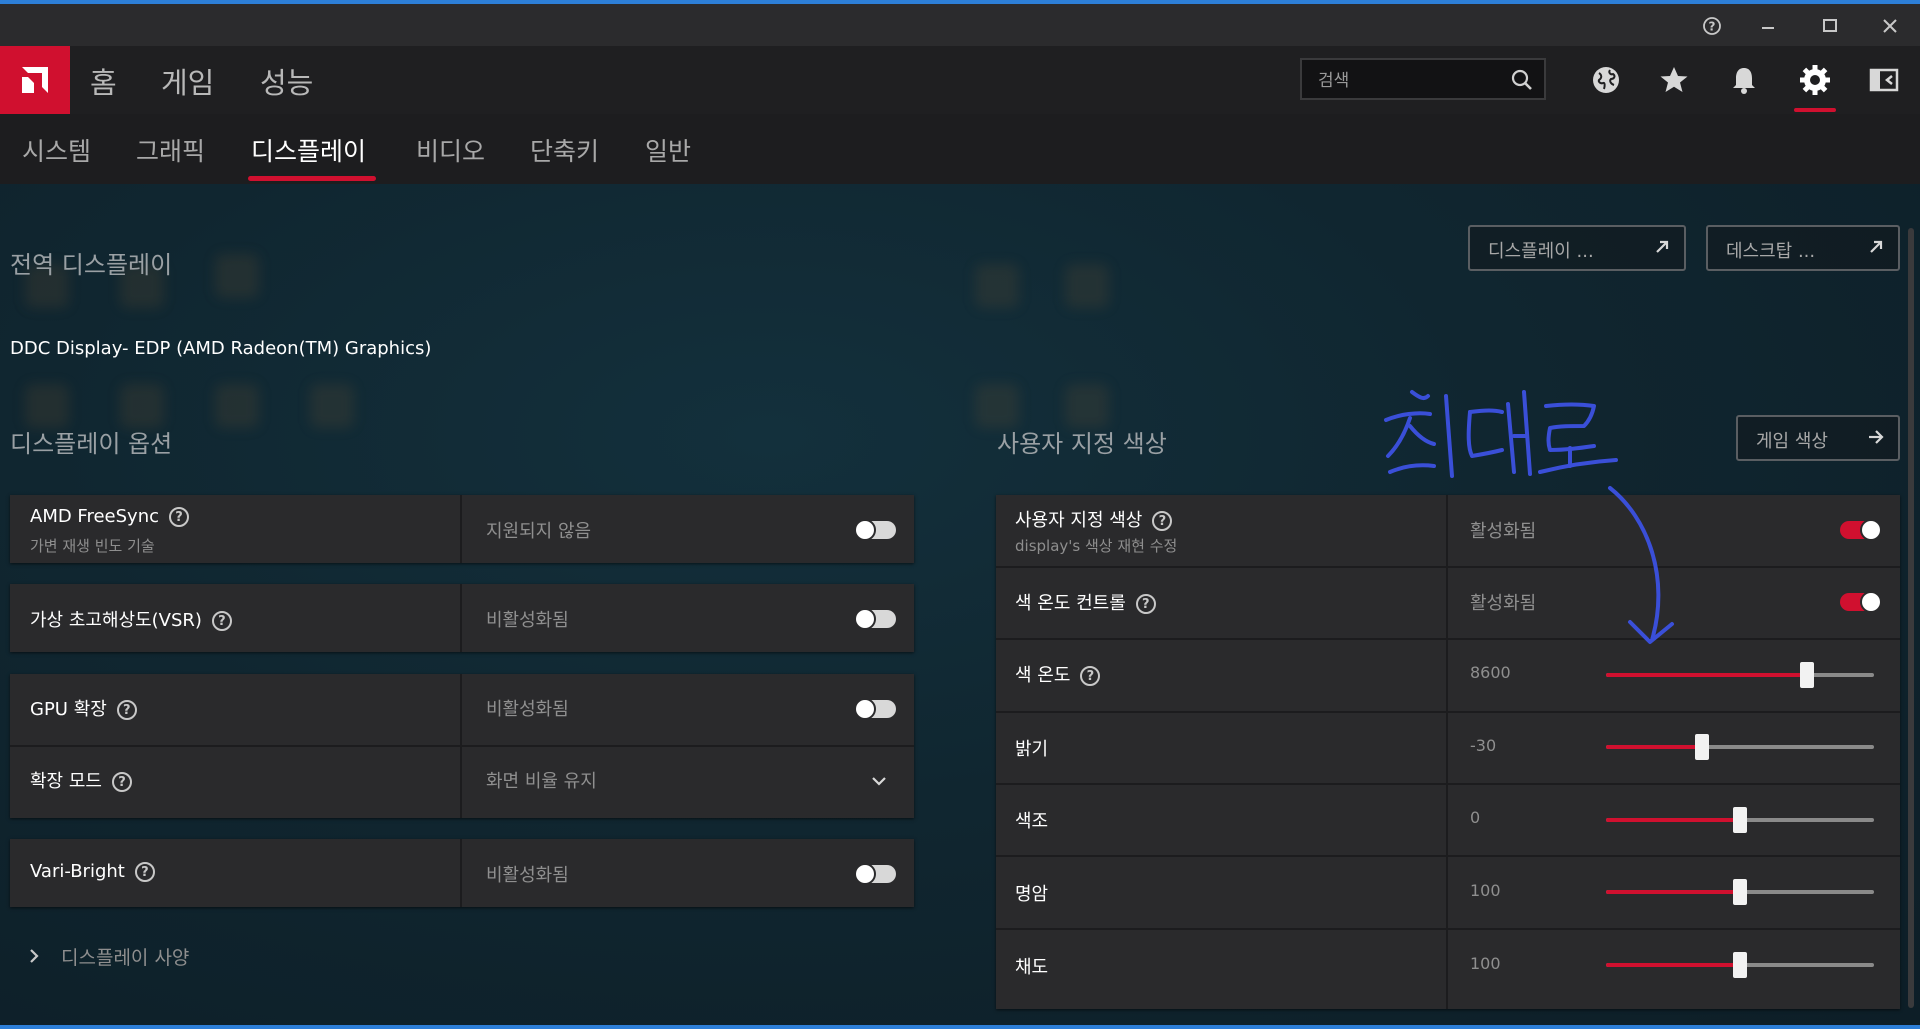  What do you see at coordinates (450, 150) in the screenshot?
I see `tab-video: 비디오` at bounding box center [450, 150].